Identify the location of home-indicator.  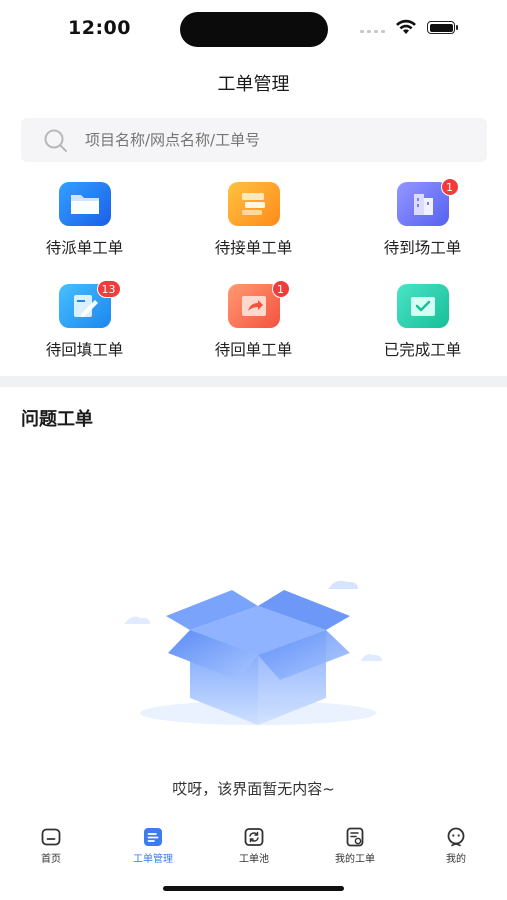
(253, 888).